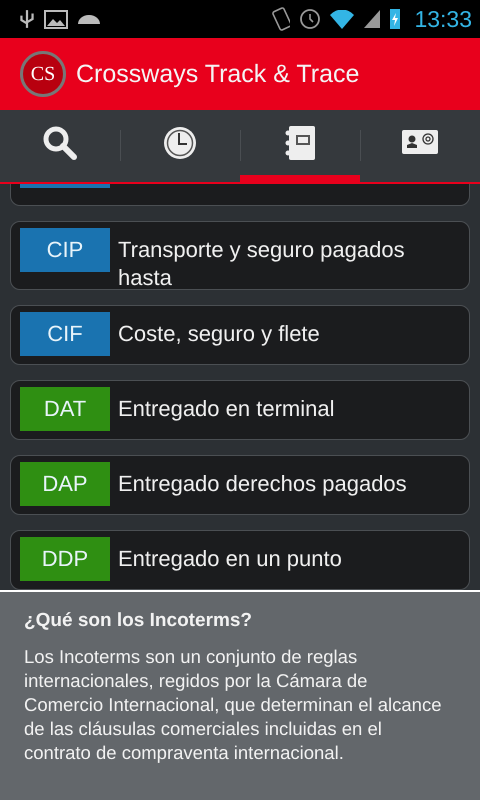 Image resolution: width=480 pixels, height=800 pixels. What do you see at coordinates (310, 19) in the screenshot?
I see `alarm-icon` at bounding box center [310, 19].